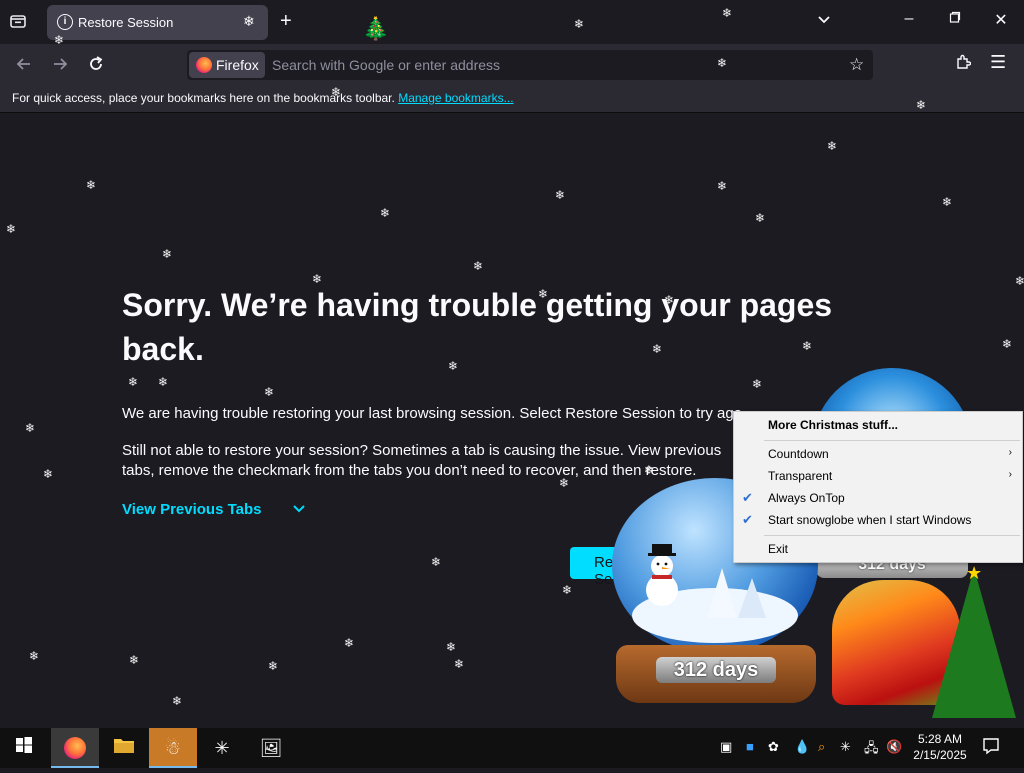  Describe the element at coordinates (376, 28) in the screenshot. I see `christmas-tree-icon: 🎄` at that location.